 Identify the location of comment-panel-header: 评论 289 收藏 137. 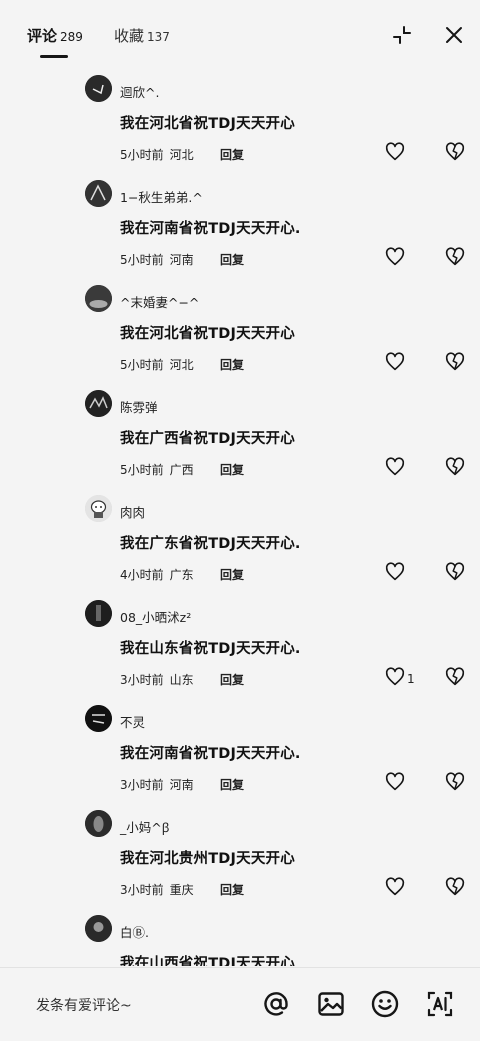
(240, 33).